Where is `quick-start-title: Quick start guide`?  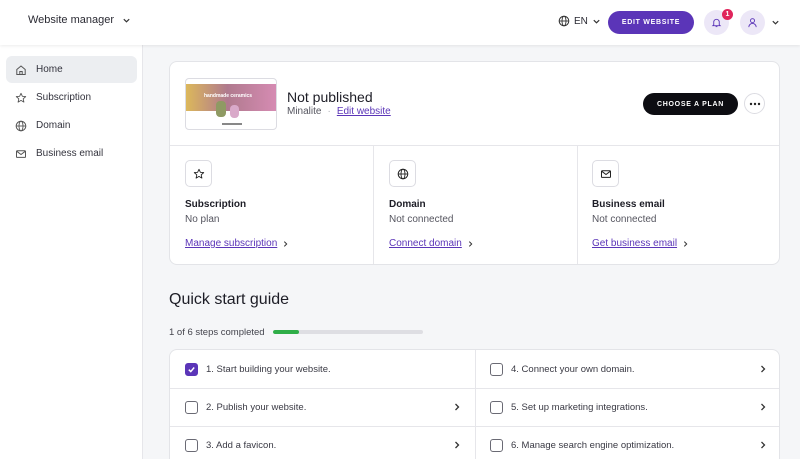
quick-start-title: Quick start guide is located at coordinates (229, 299).